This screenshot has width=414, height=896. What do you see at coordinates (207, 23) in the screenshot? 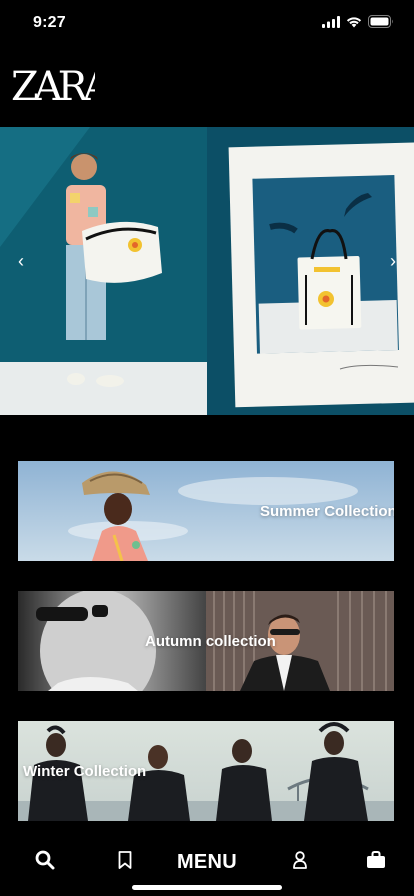
I see `status-bar: 9:27` at bounding box center [207, 23].